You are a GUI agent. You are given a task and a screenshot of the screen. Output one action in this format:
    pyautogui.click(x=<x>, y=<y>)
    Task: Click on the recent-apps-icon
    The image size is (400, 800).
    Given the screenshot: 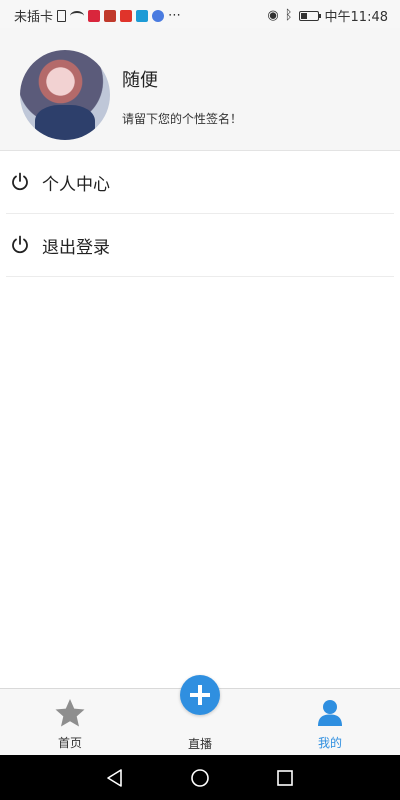 What is the action you would take?
    pyautogui.click(x=285, y=778)
    